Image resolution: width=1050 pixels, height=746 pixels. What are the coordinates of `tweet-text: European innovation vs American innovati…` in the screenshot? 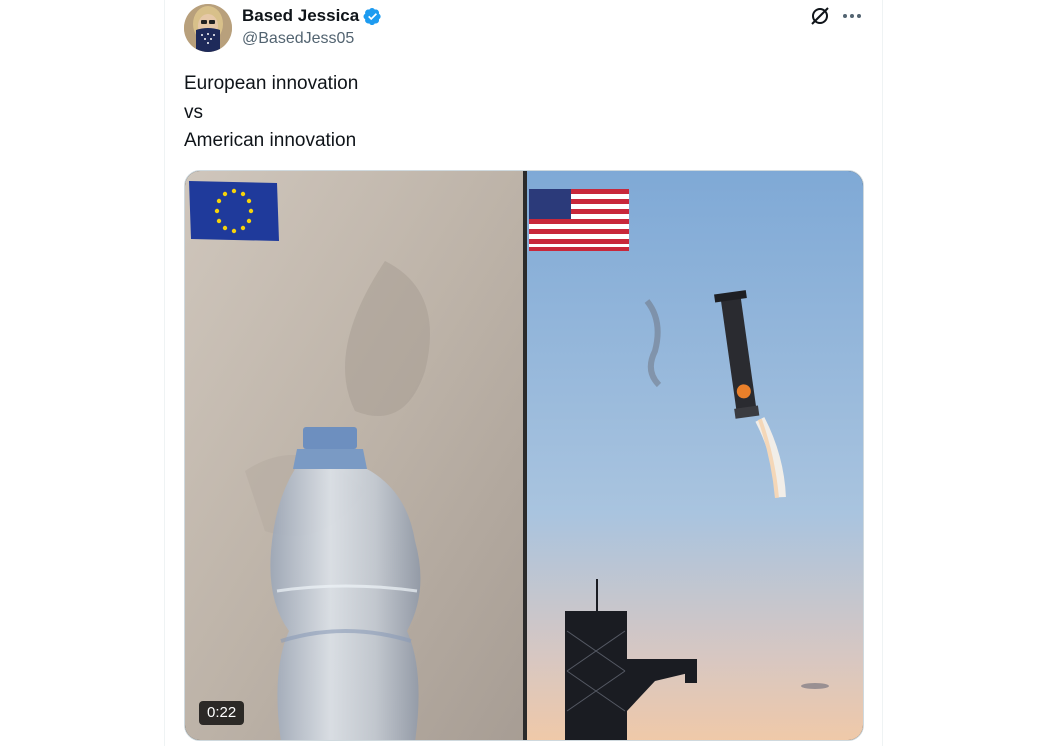 It's located at (271, 113).